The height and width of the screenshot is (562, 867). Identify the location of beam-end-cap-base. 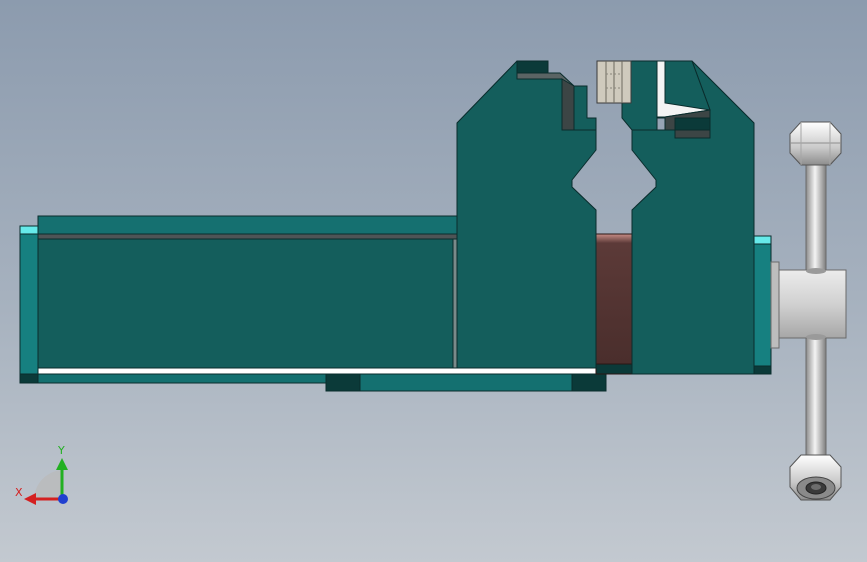
(29, 378).